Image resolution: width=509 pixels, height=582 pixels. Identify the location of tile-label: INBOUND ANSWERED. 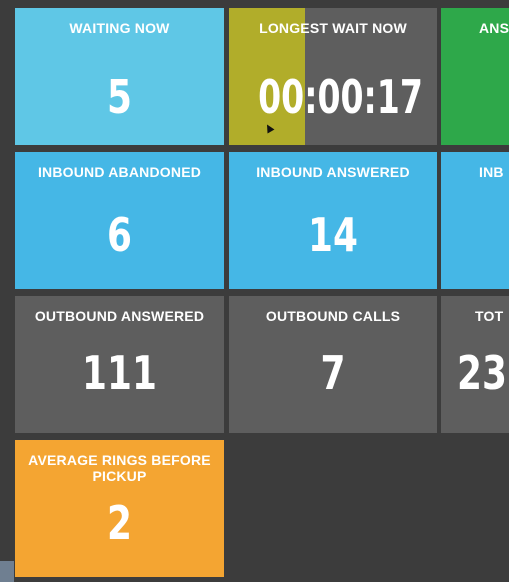
(333, 172).